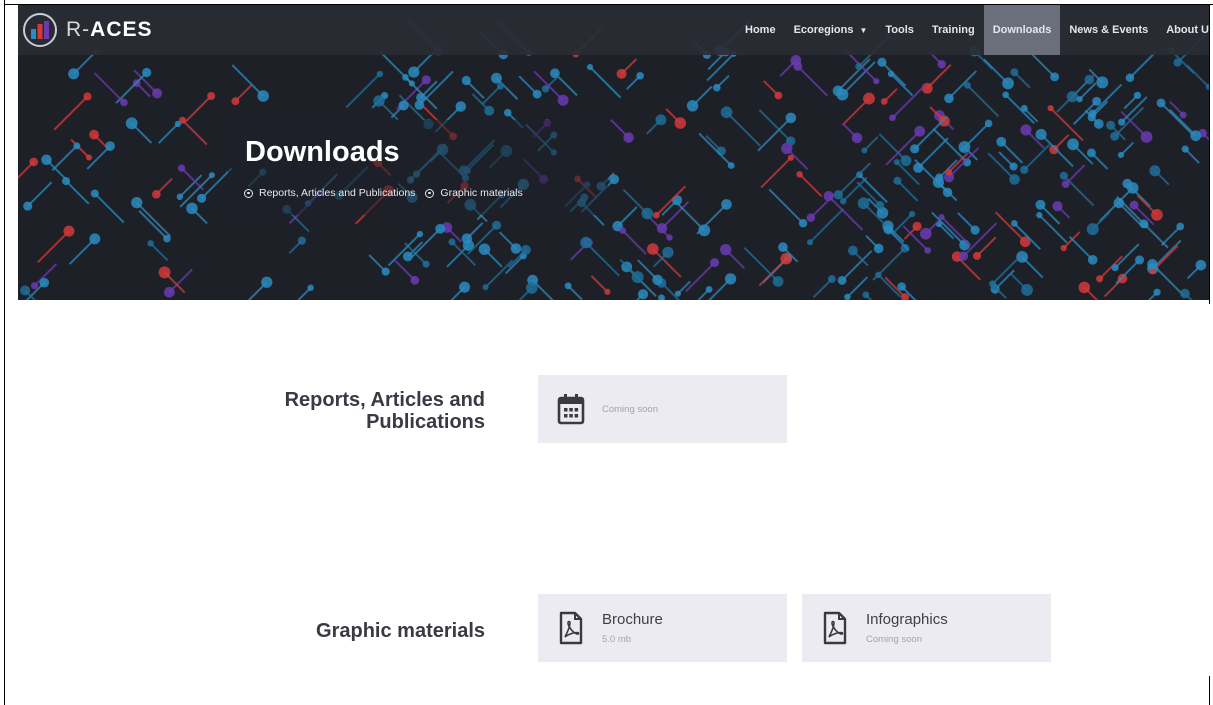  Describe the element at coordinates (760, 30) in the screenshot. I see `nav-home: Home` at that location.